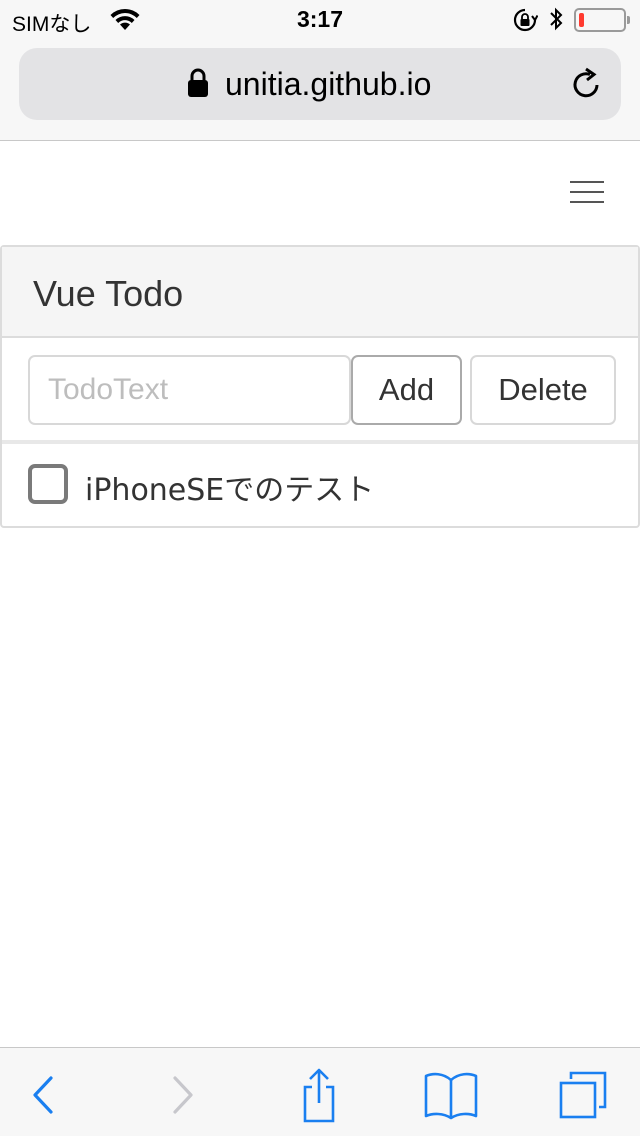 Image resolution: width=640 pixels, height=1136 pixels. What do you see at coordinates (183, 1095) in the screenshot?
I see `forward-icon` at bounding box center [183, 1095].